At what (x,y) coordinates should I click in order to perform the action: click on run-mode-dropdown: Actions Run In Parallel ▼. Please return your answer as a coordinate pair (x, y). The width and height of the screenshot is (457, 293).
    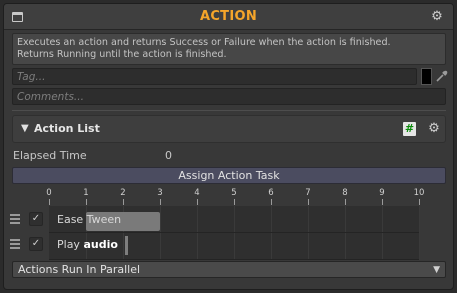
    Looking at the image, I should click on (229, 269).